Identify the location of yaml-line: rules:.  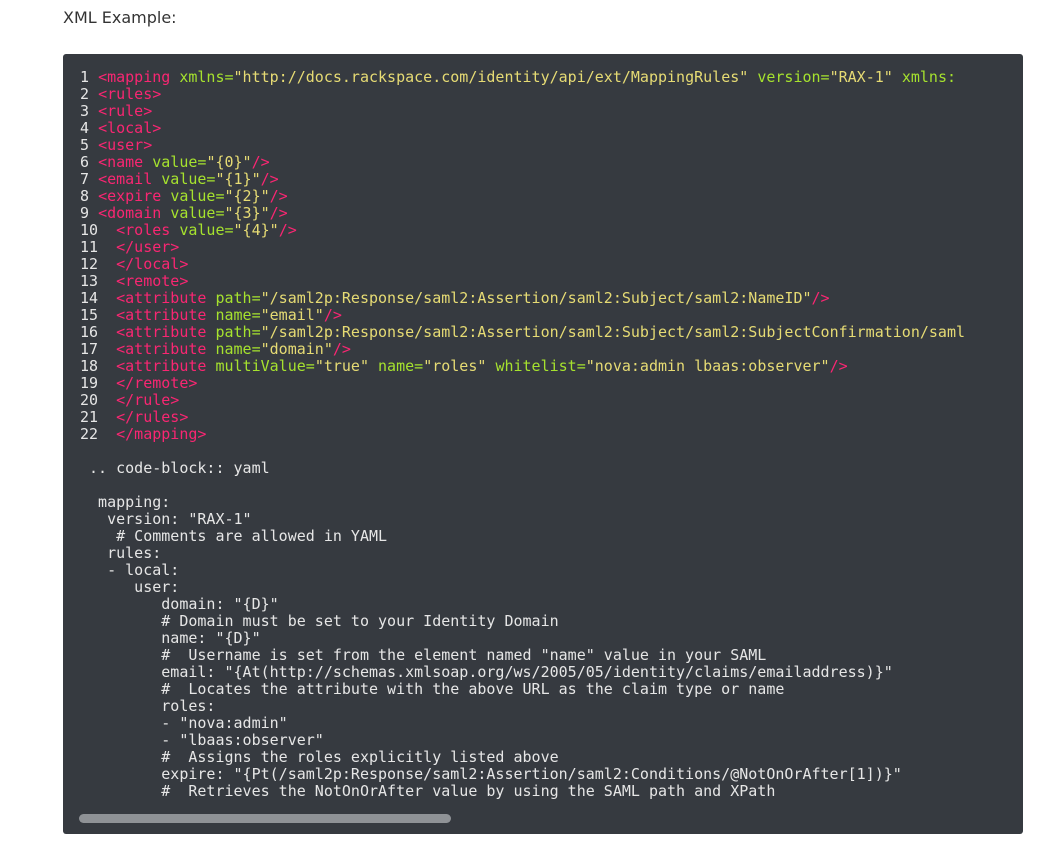
(121, 553).